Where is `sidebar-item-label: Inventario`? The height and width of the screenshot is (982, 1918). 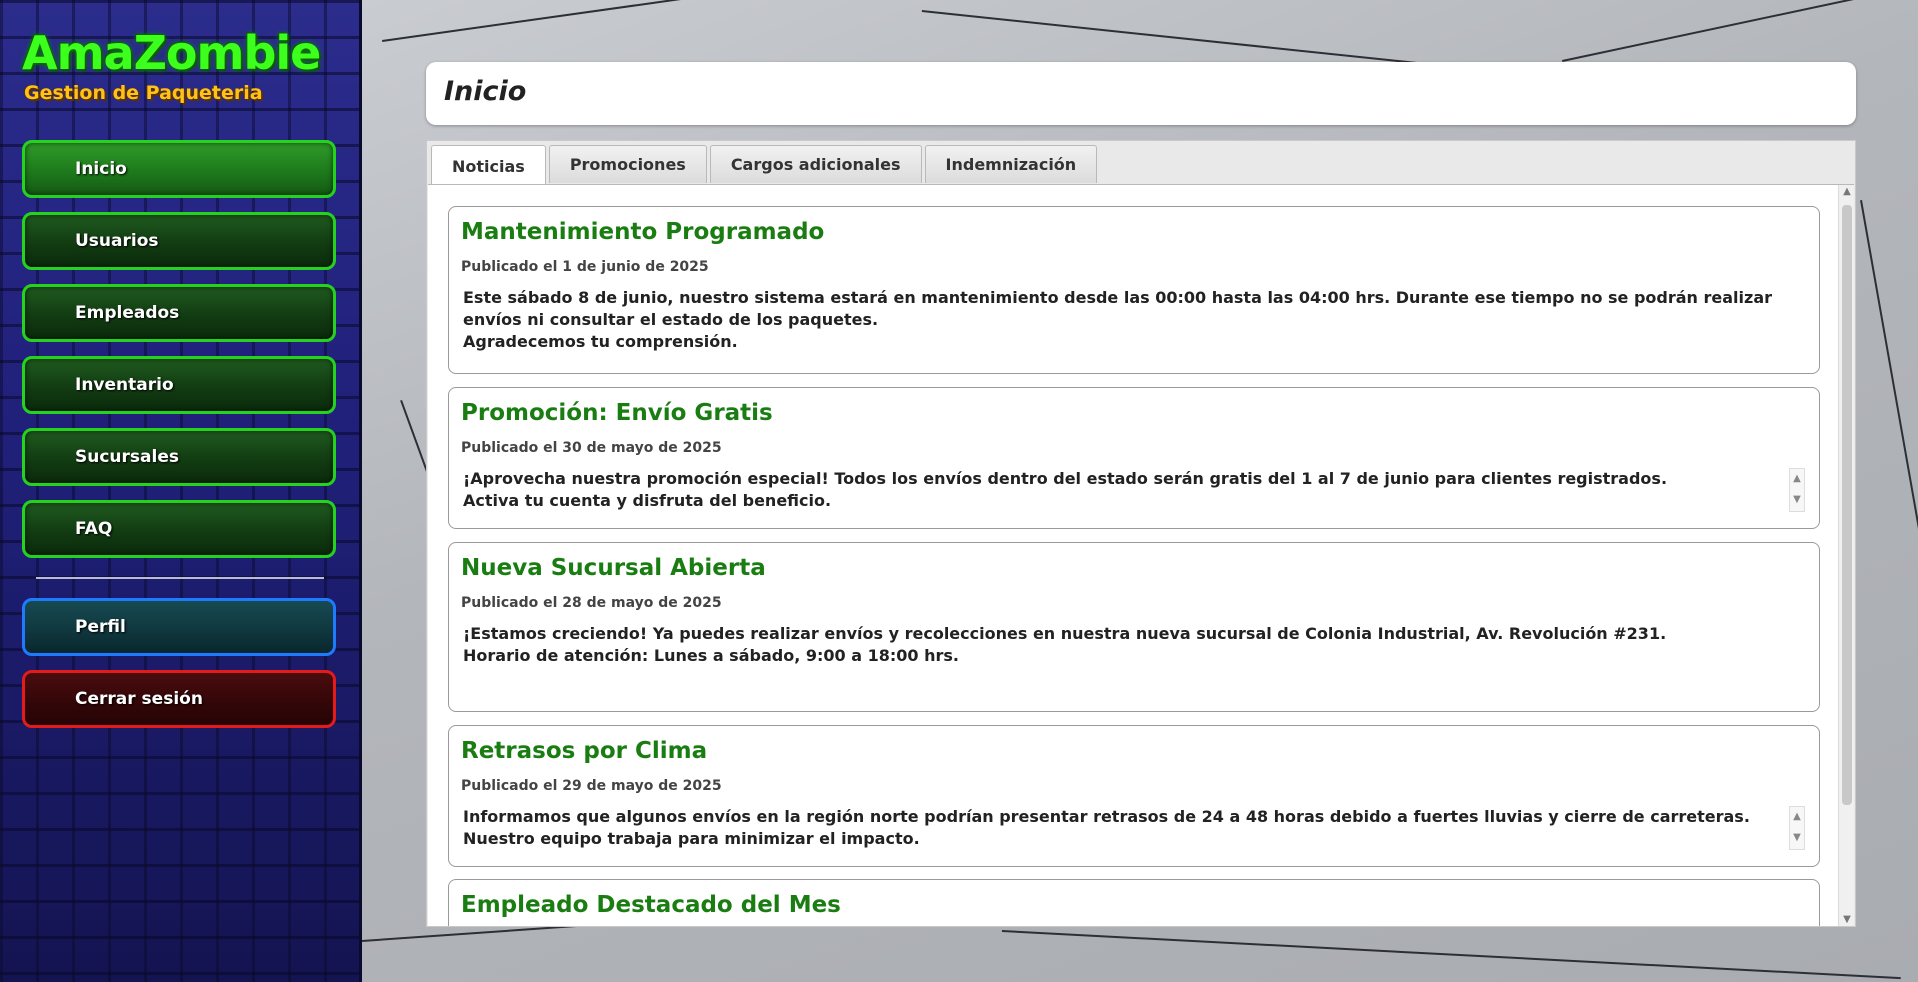
sidebar-item-label: Inventario is located at coordinates (124, 385).